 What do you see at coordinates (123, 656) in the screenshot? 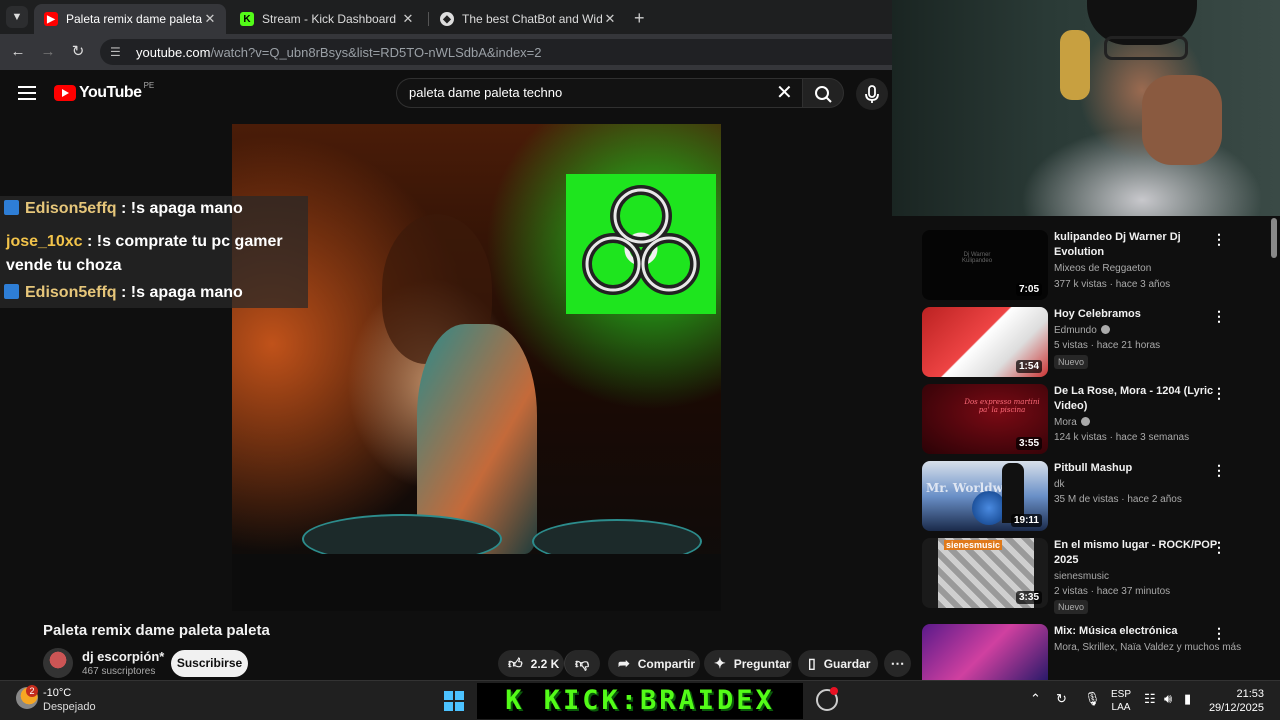
I see `channel-name: dj escorpión*` at bounding box center [123, 656].